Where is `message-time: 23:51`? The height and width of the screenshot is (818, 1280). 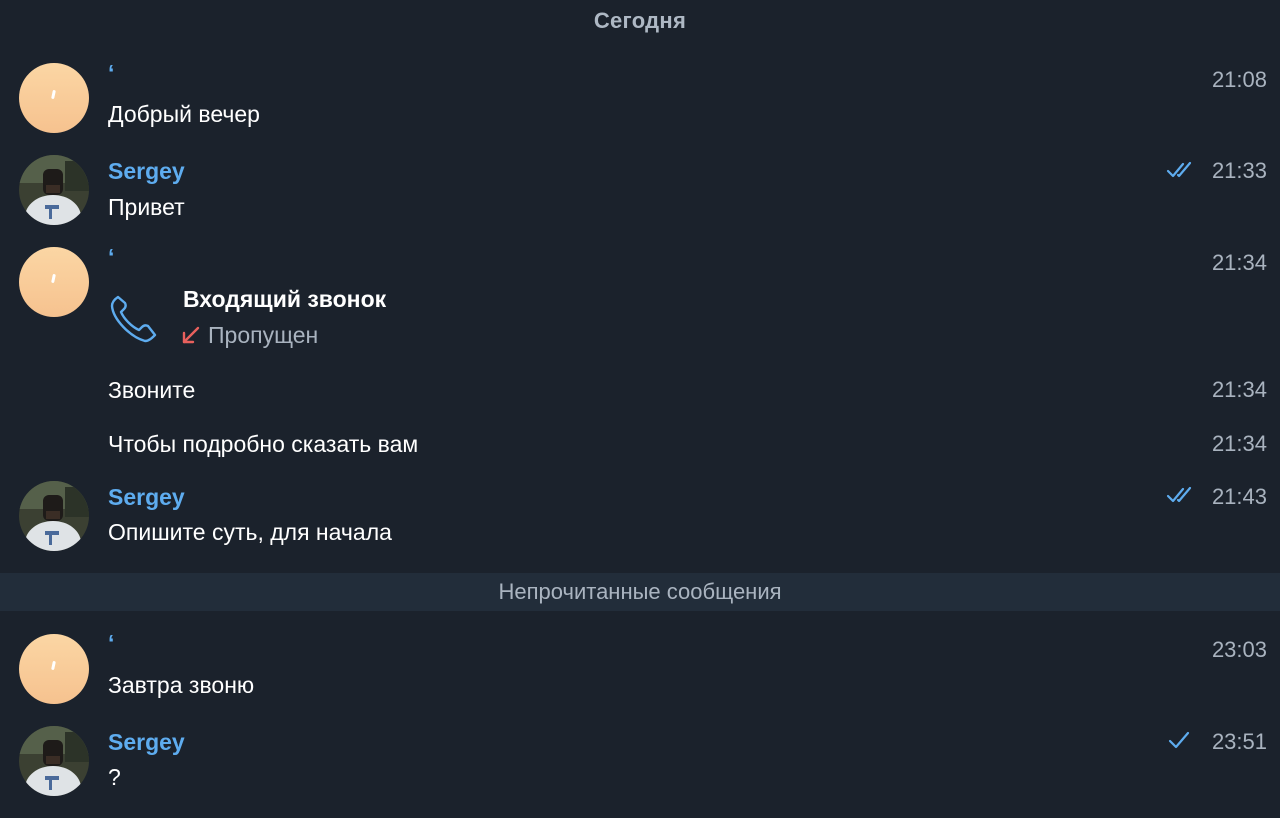
message-time: 23:51 is located at coordinates (1239, 741).